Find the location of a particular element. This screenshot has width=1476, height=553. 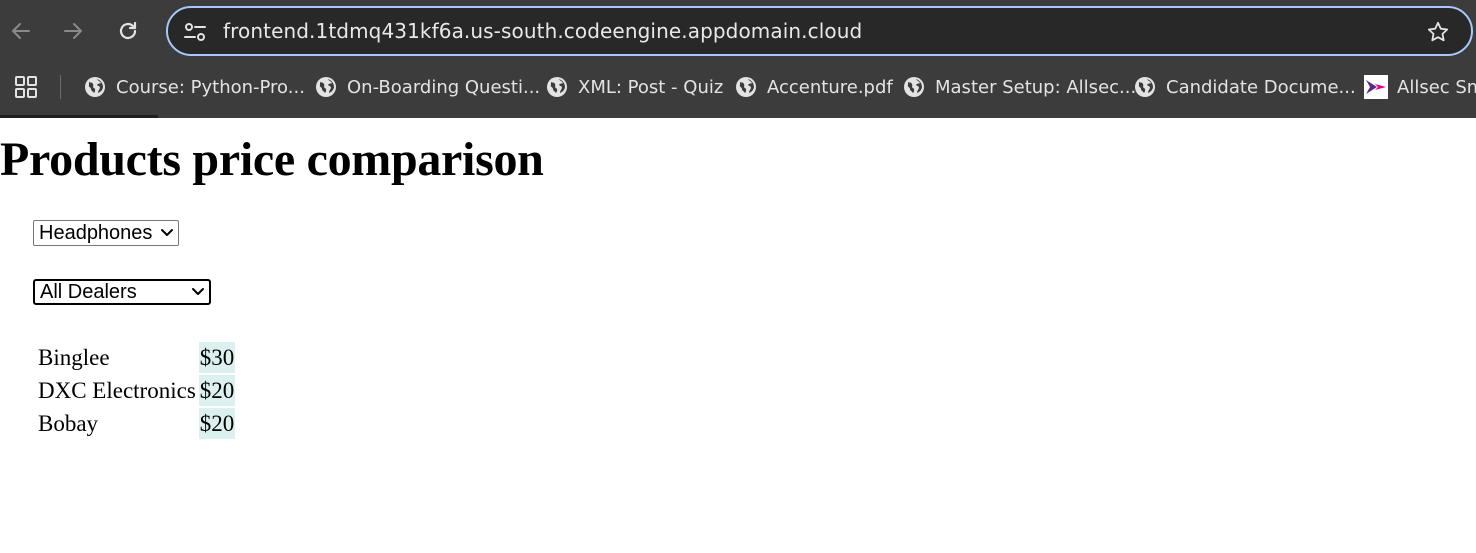

table-row: DXC Electronics $20 is located at coordinates (136, 390).